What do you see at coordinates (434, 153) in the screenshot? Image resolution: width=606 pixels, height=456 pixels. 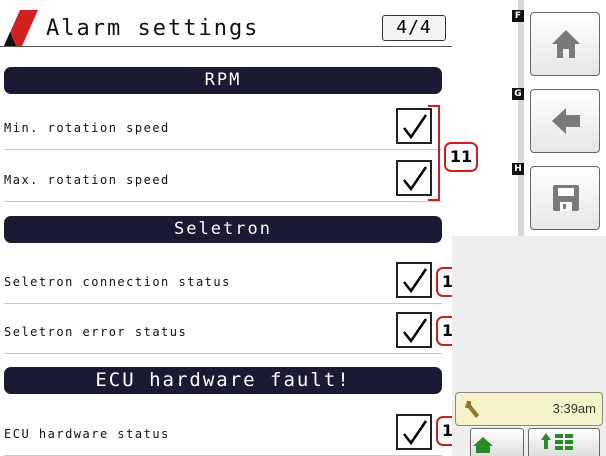 I see `callout-bracket` at bounding box center [434, 153].